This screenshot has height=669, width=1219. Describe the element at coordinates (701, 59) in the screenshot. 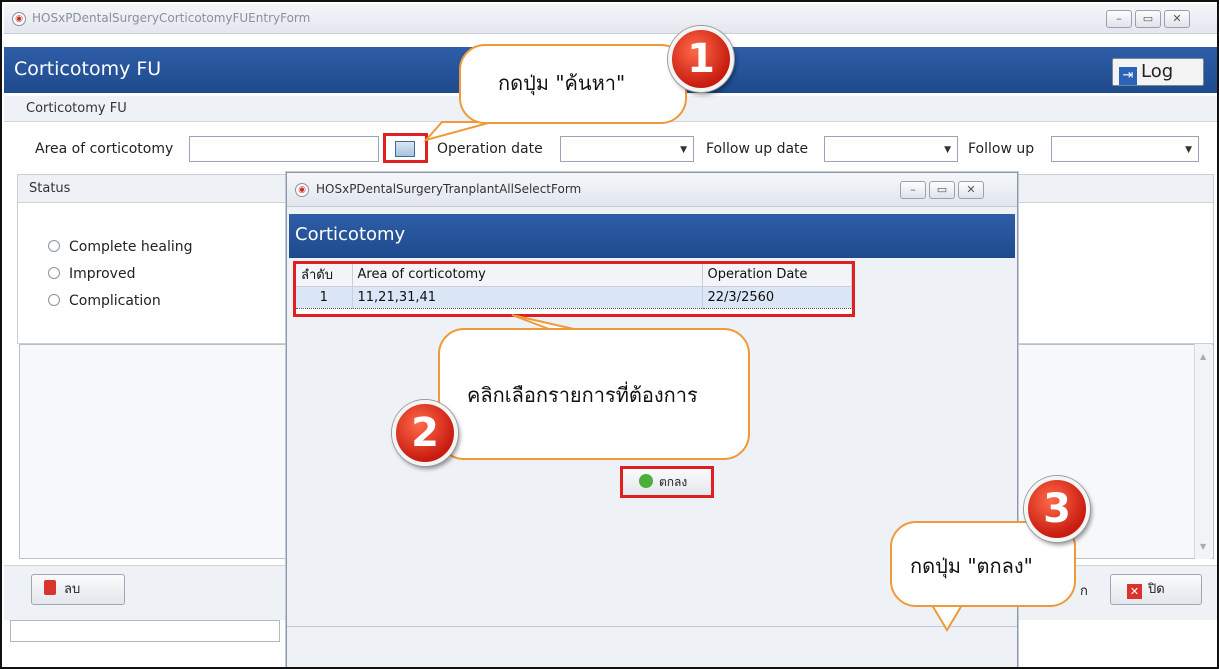

I see `step1-badge: 1` at that location.